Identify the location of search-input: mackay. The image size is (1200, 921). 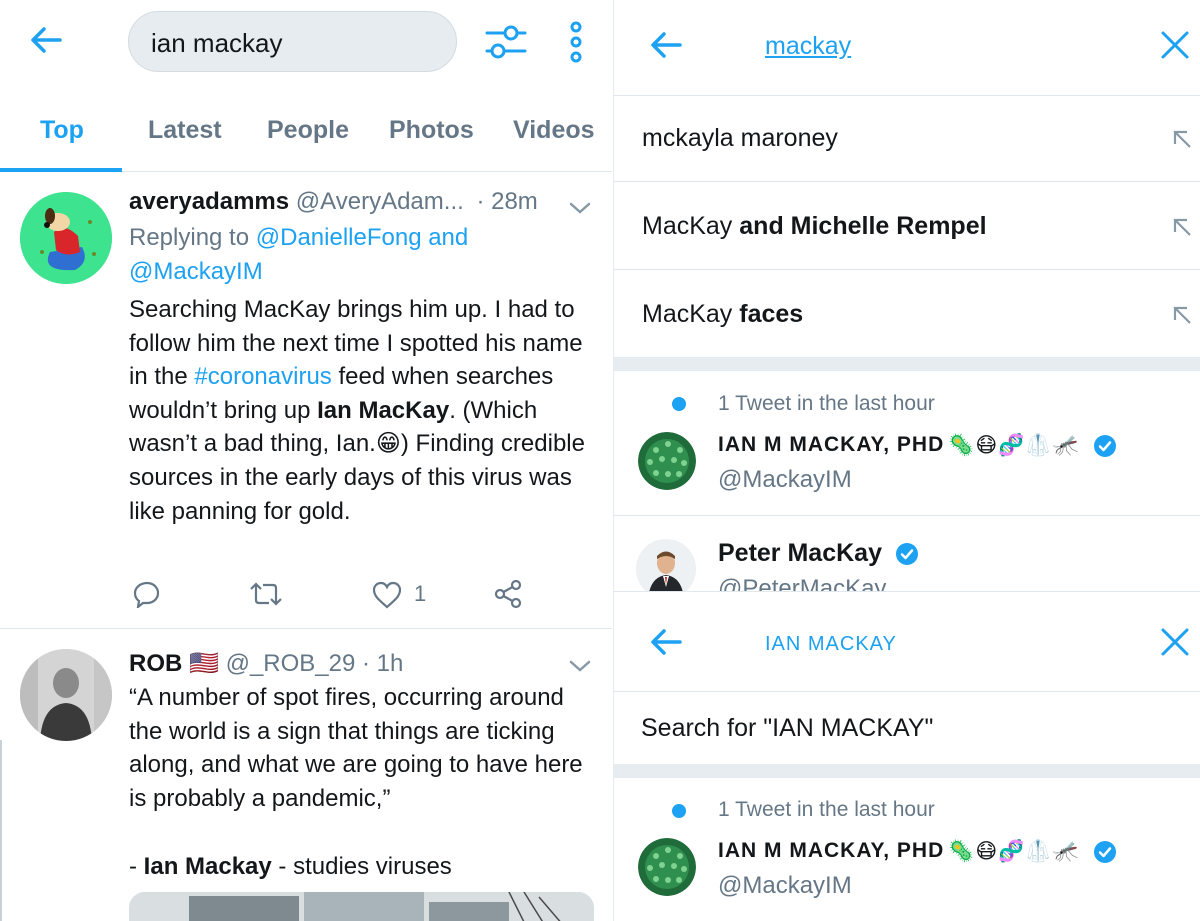
(808, 46).